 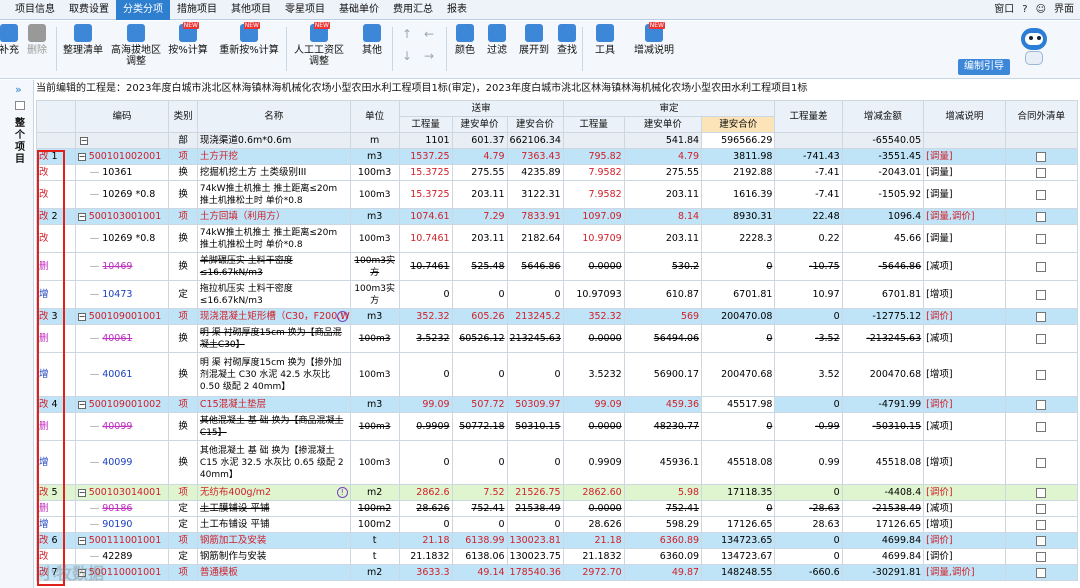 I want to click on submit-price-cell: 7.29, so click(x=479, y=216).